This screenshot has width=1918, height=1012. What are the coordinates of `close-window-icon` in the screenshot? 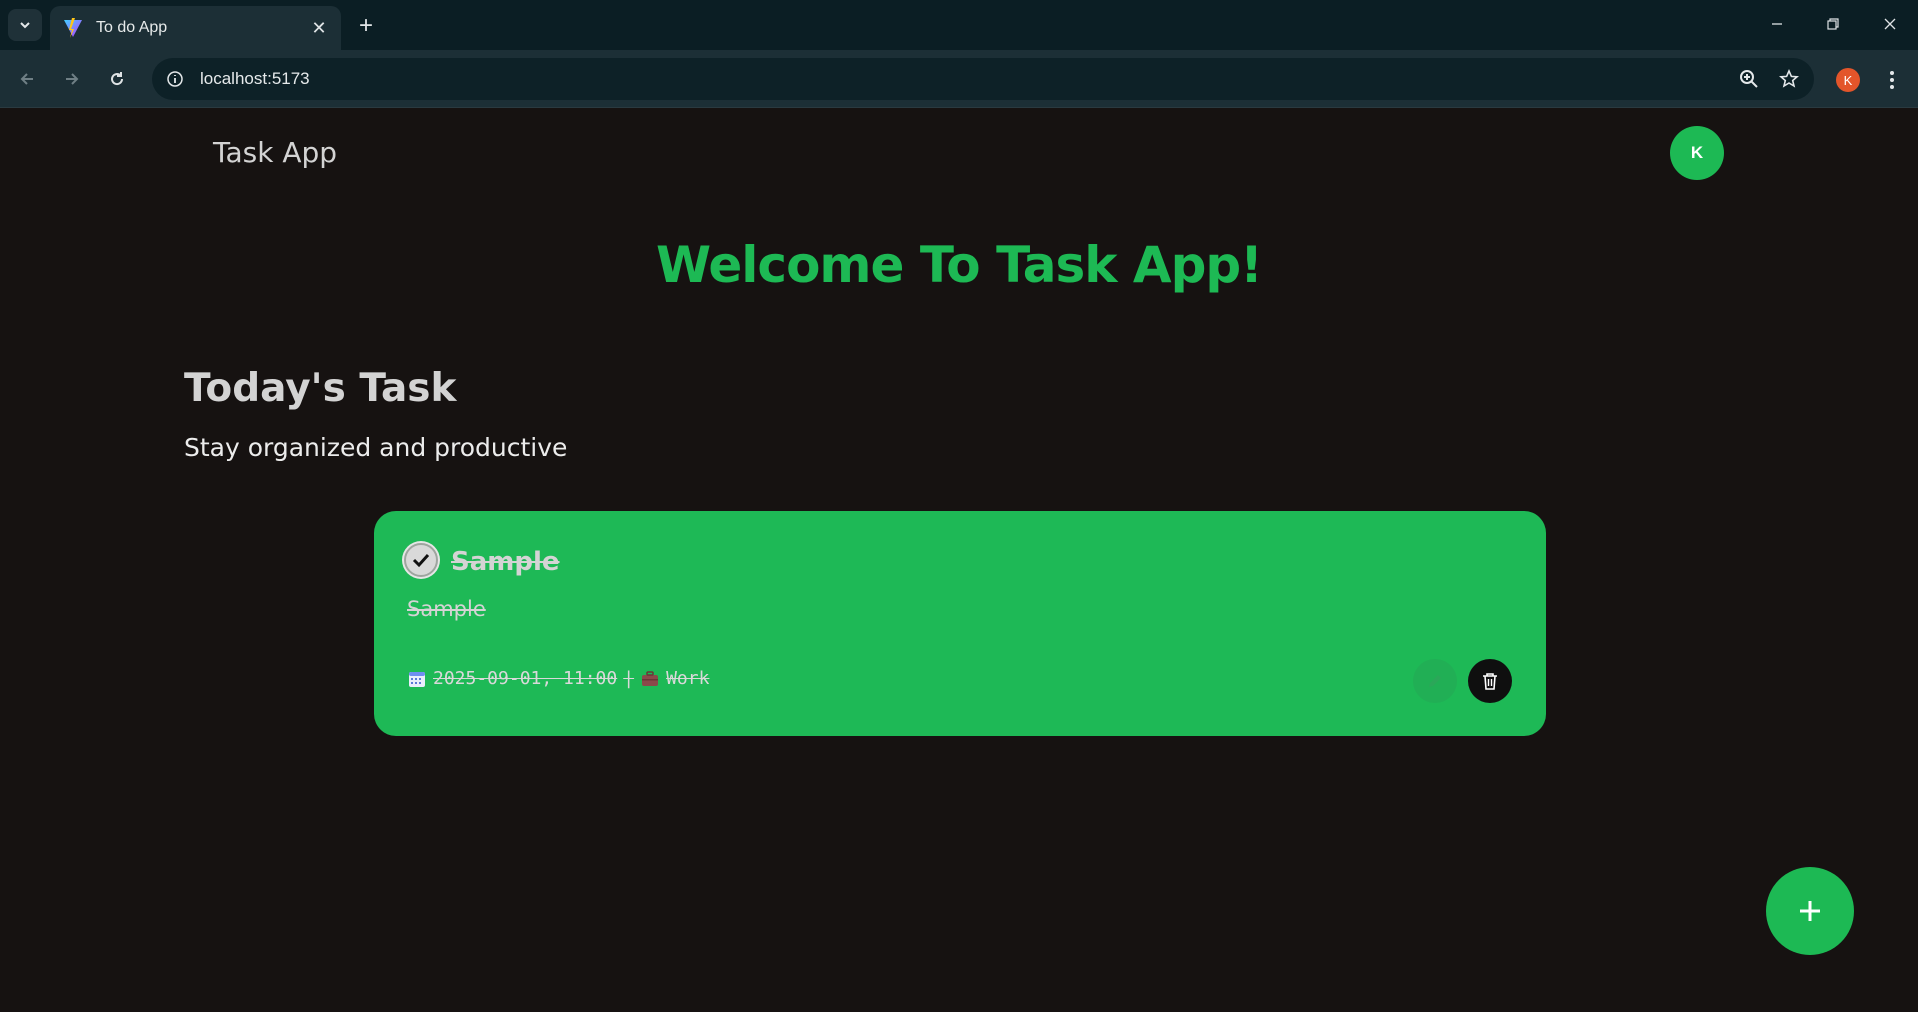 It's located at (1890, 24).